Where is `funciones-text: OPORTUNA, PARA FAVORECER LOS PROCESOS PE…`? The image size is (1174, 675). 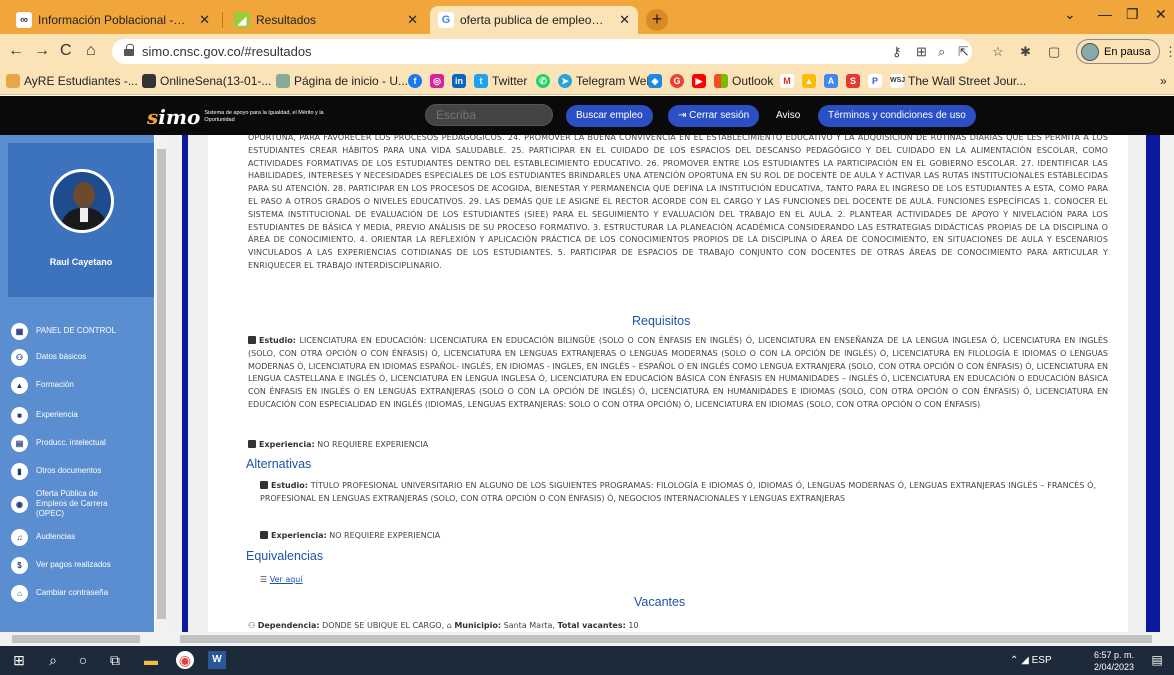 funciones-text: OPORTUNA, PARA FAVORECER LOS PROCESOS PE… is located at coordinates (678, 202).